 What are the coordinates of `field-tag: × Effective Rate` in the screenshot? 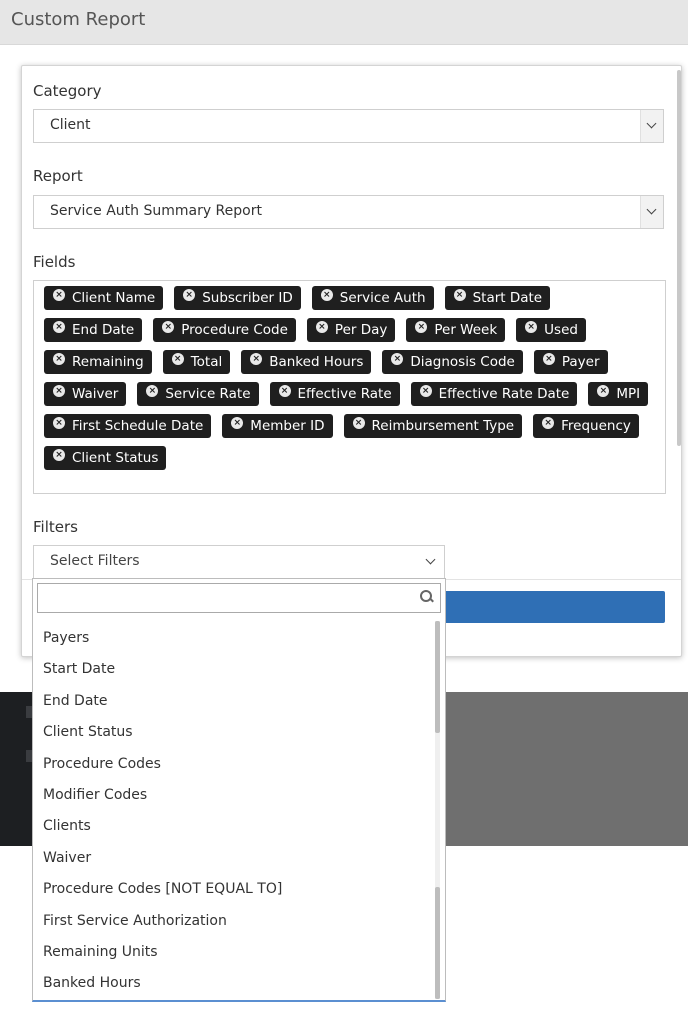 It's located at (334, 394).